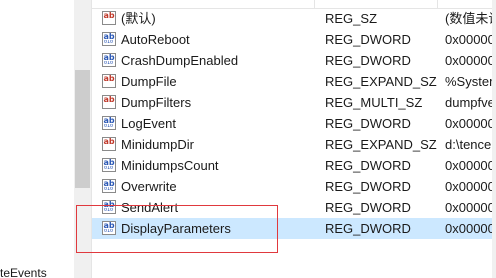 The width and height of the screenshot is (496, 278). Describe the element at coordinates (155, 39) in the screenshot. I see `value-name: AutoReboot` at that location.